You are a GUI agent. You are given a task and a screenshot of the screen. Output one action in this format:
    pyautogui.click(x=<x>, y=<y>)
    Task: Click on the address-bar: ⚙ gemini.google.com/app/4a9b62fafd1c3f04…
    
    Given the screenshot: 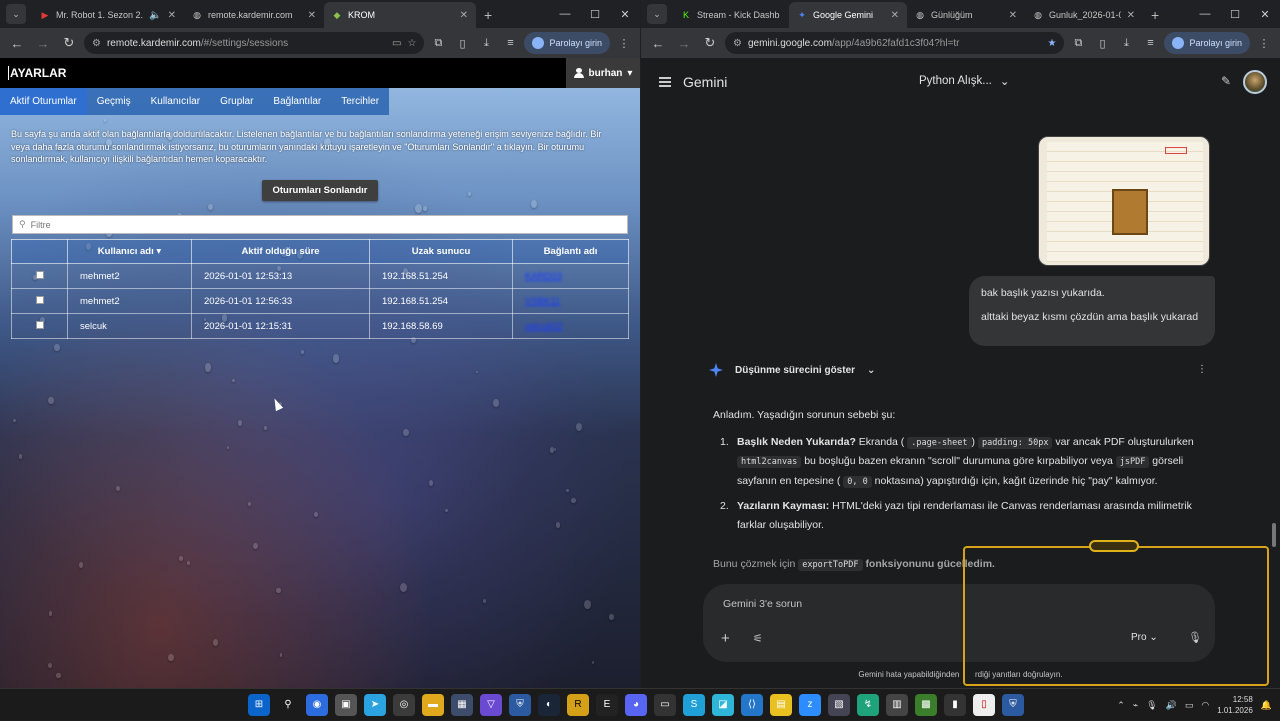 What is the action you would take?
    pyautogui.click(x=895, y=43)
    